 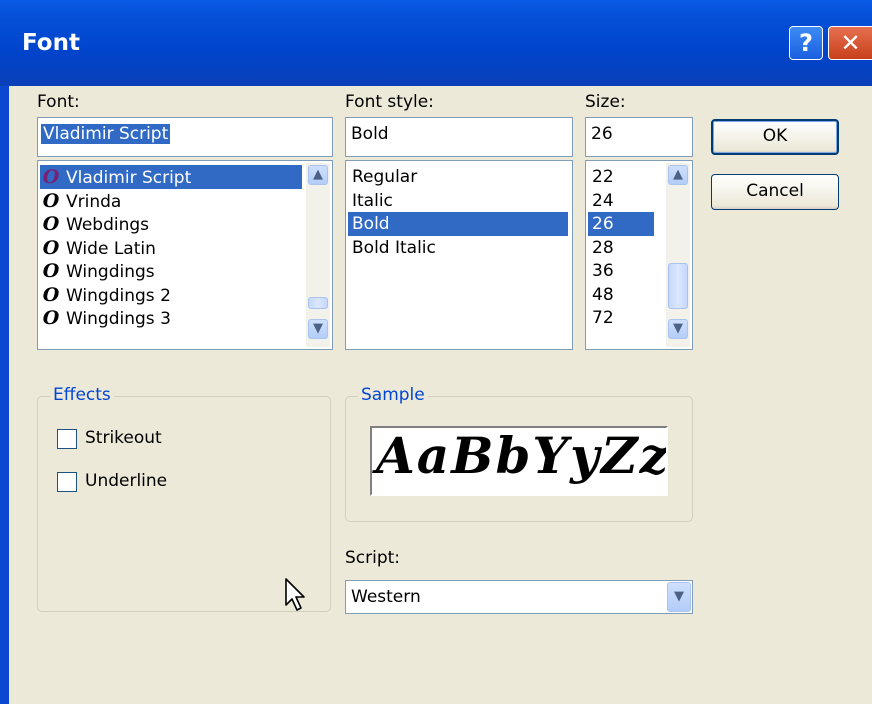 What do you see at coordinates (107, 225) in the screenshot?
I see `font-item-label: Webdings` at bounding box center [107, 225].